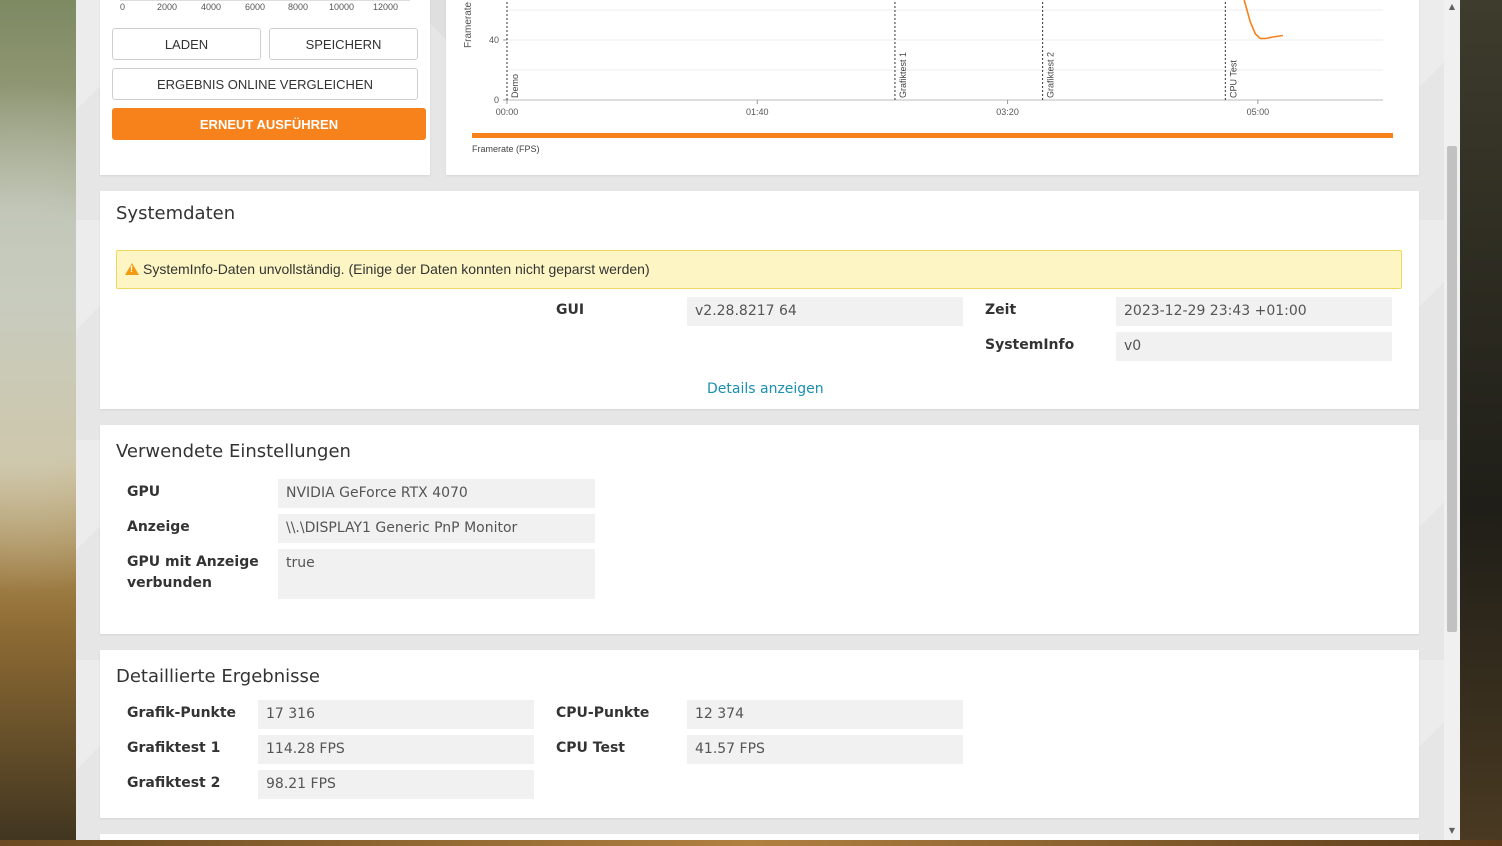  I want to click on x-tick-label: 10000, so click(342, 7).